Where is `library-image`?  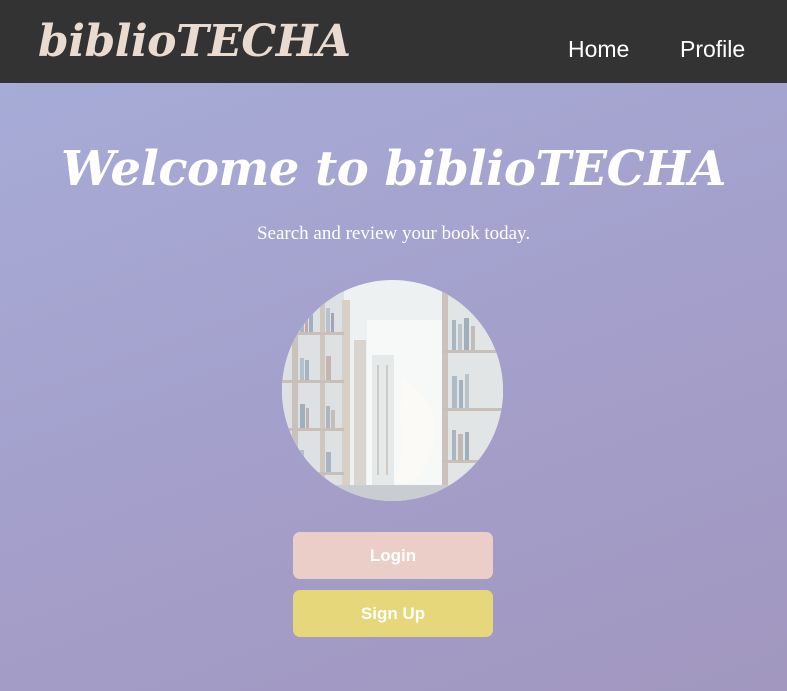 library-image is located at coordinates (392, 390).